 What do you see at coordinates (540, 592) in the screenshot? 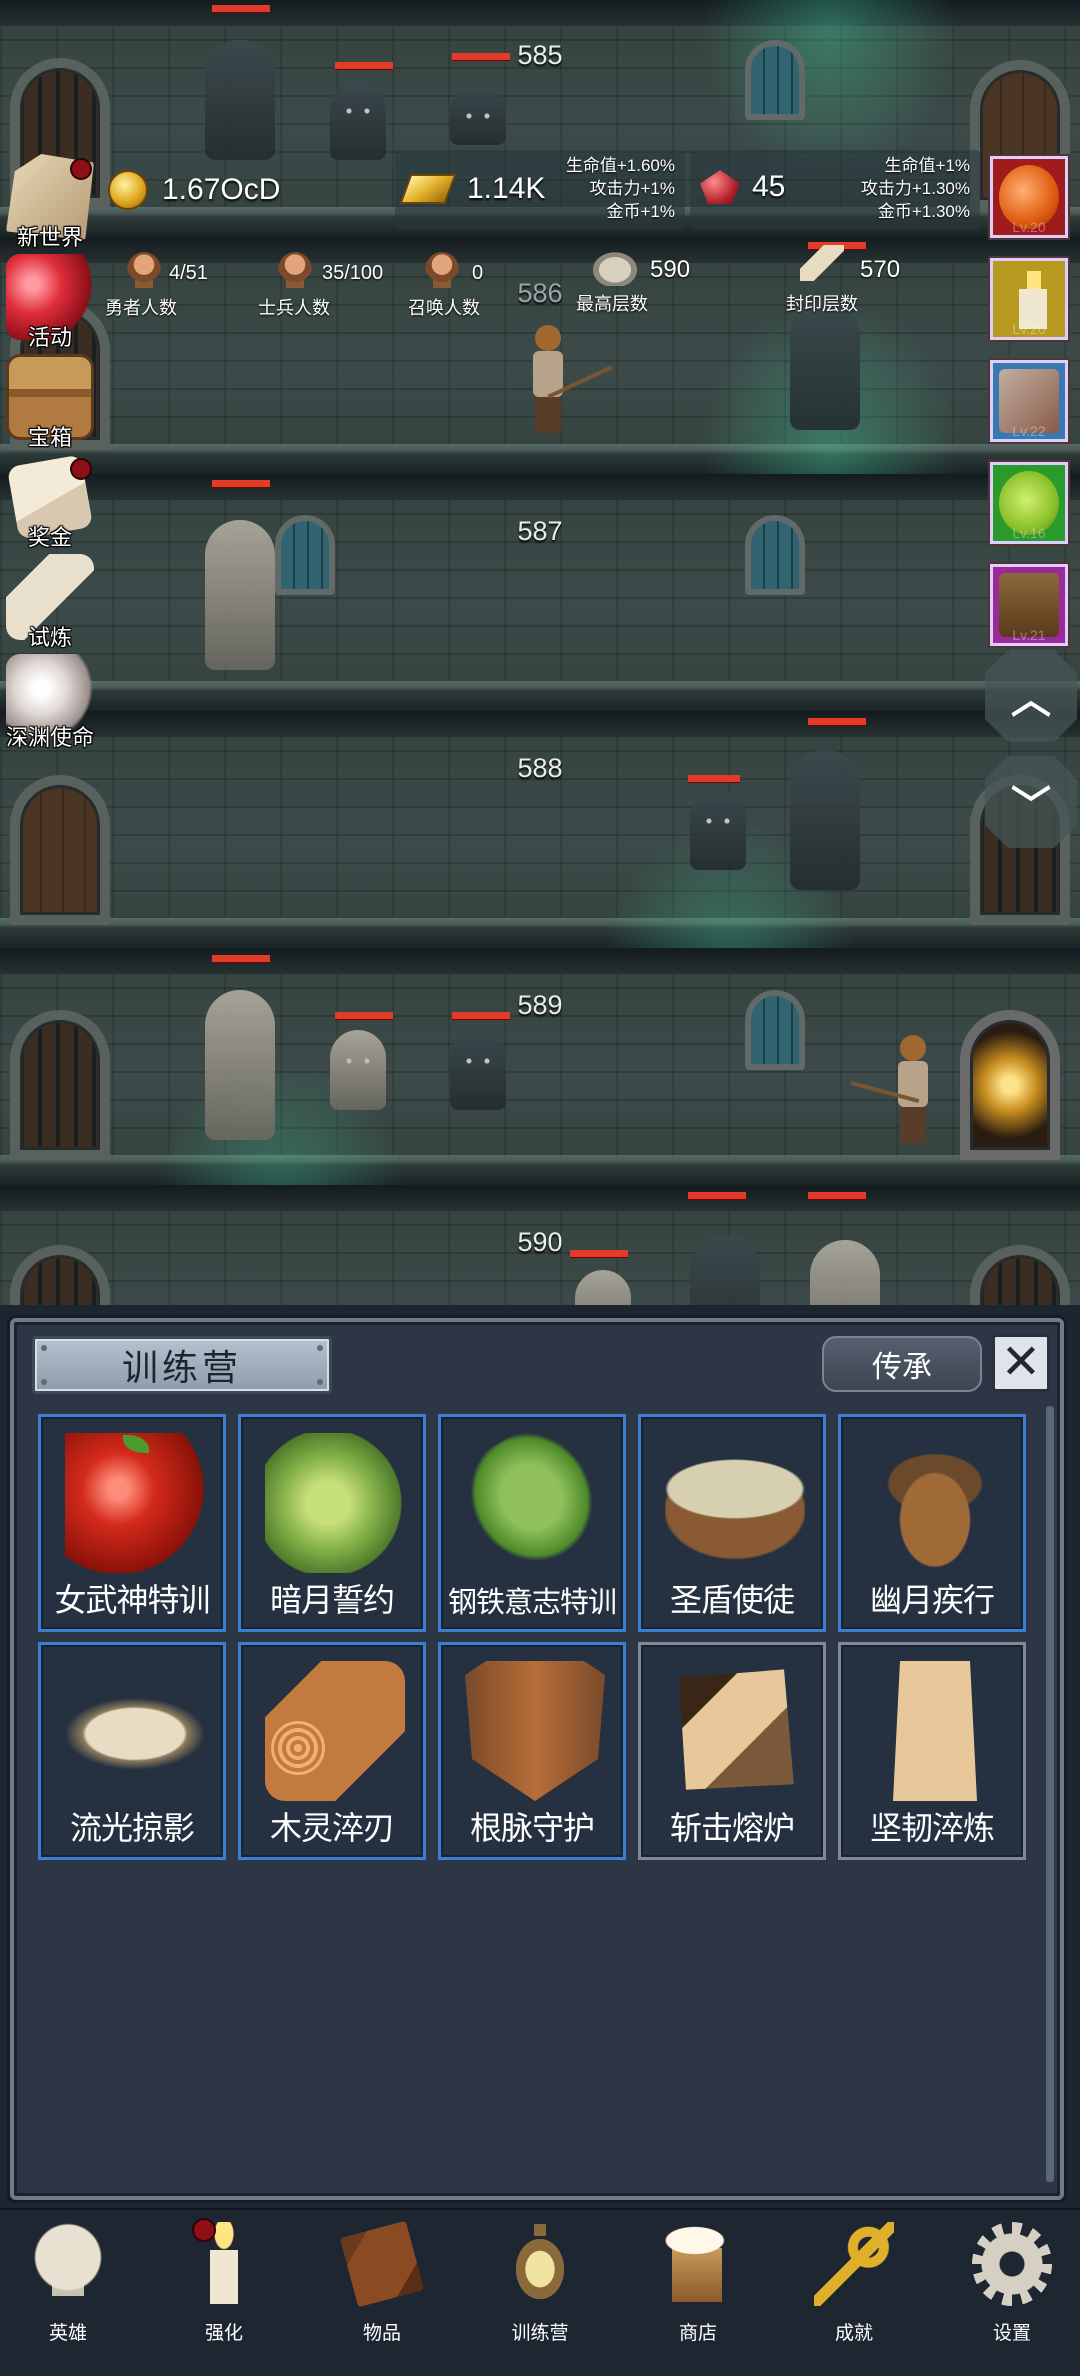
I see `floor-row` at bounding box center [540, 592].